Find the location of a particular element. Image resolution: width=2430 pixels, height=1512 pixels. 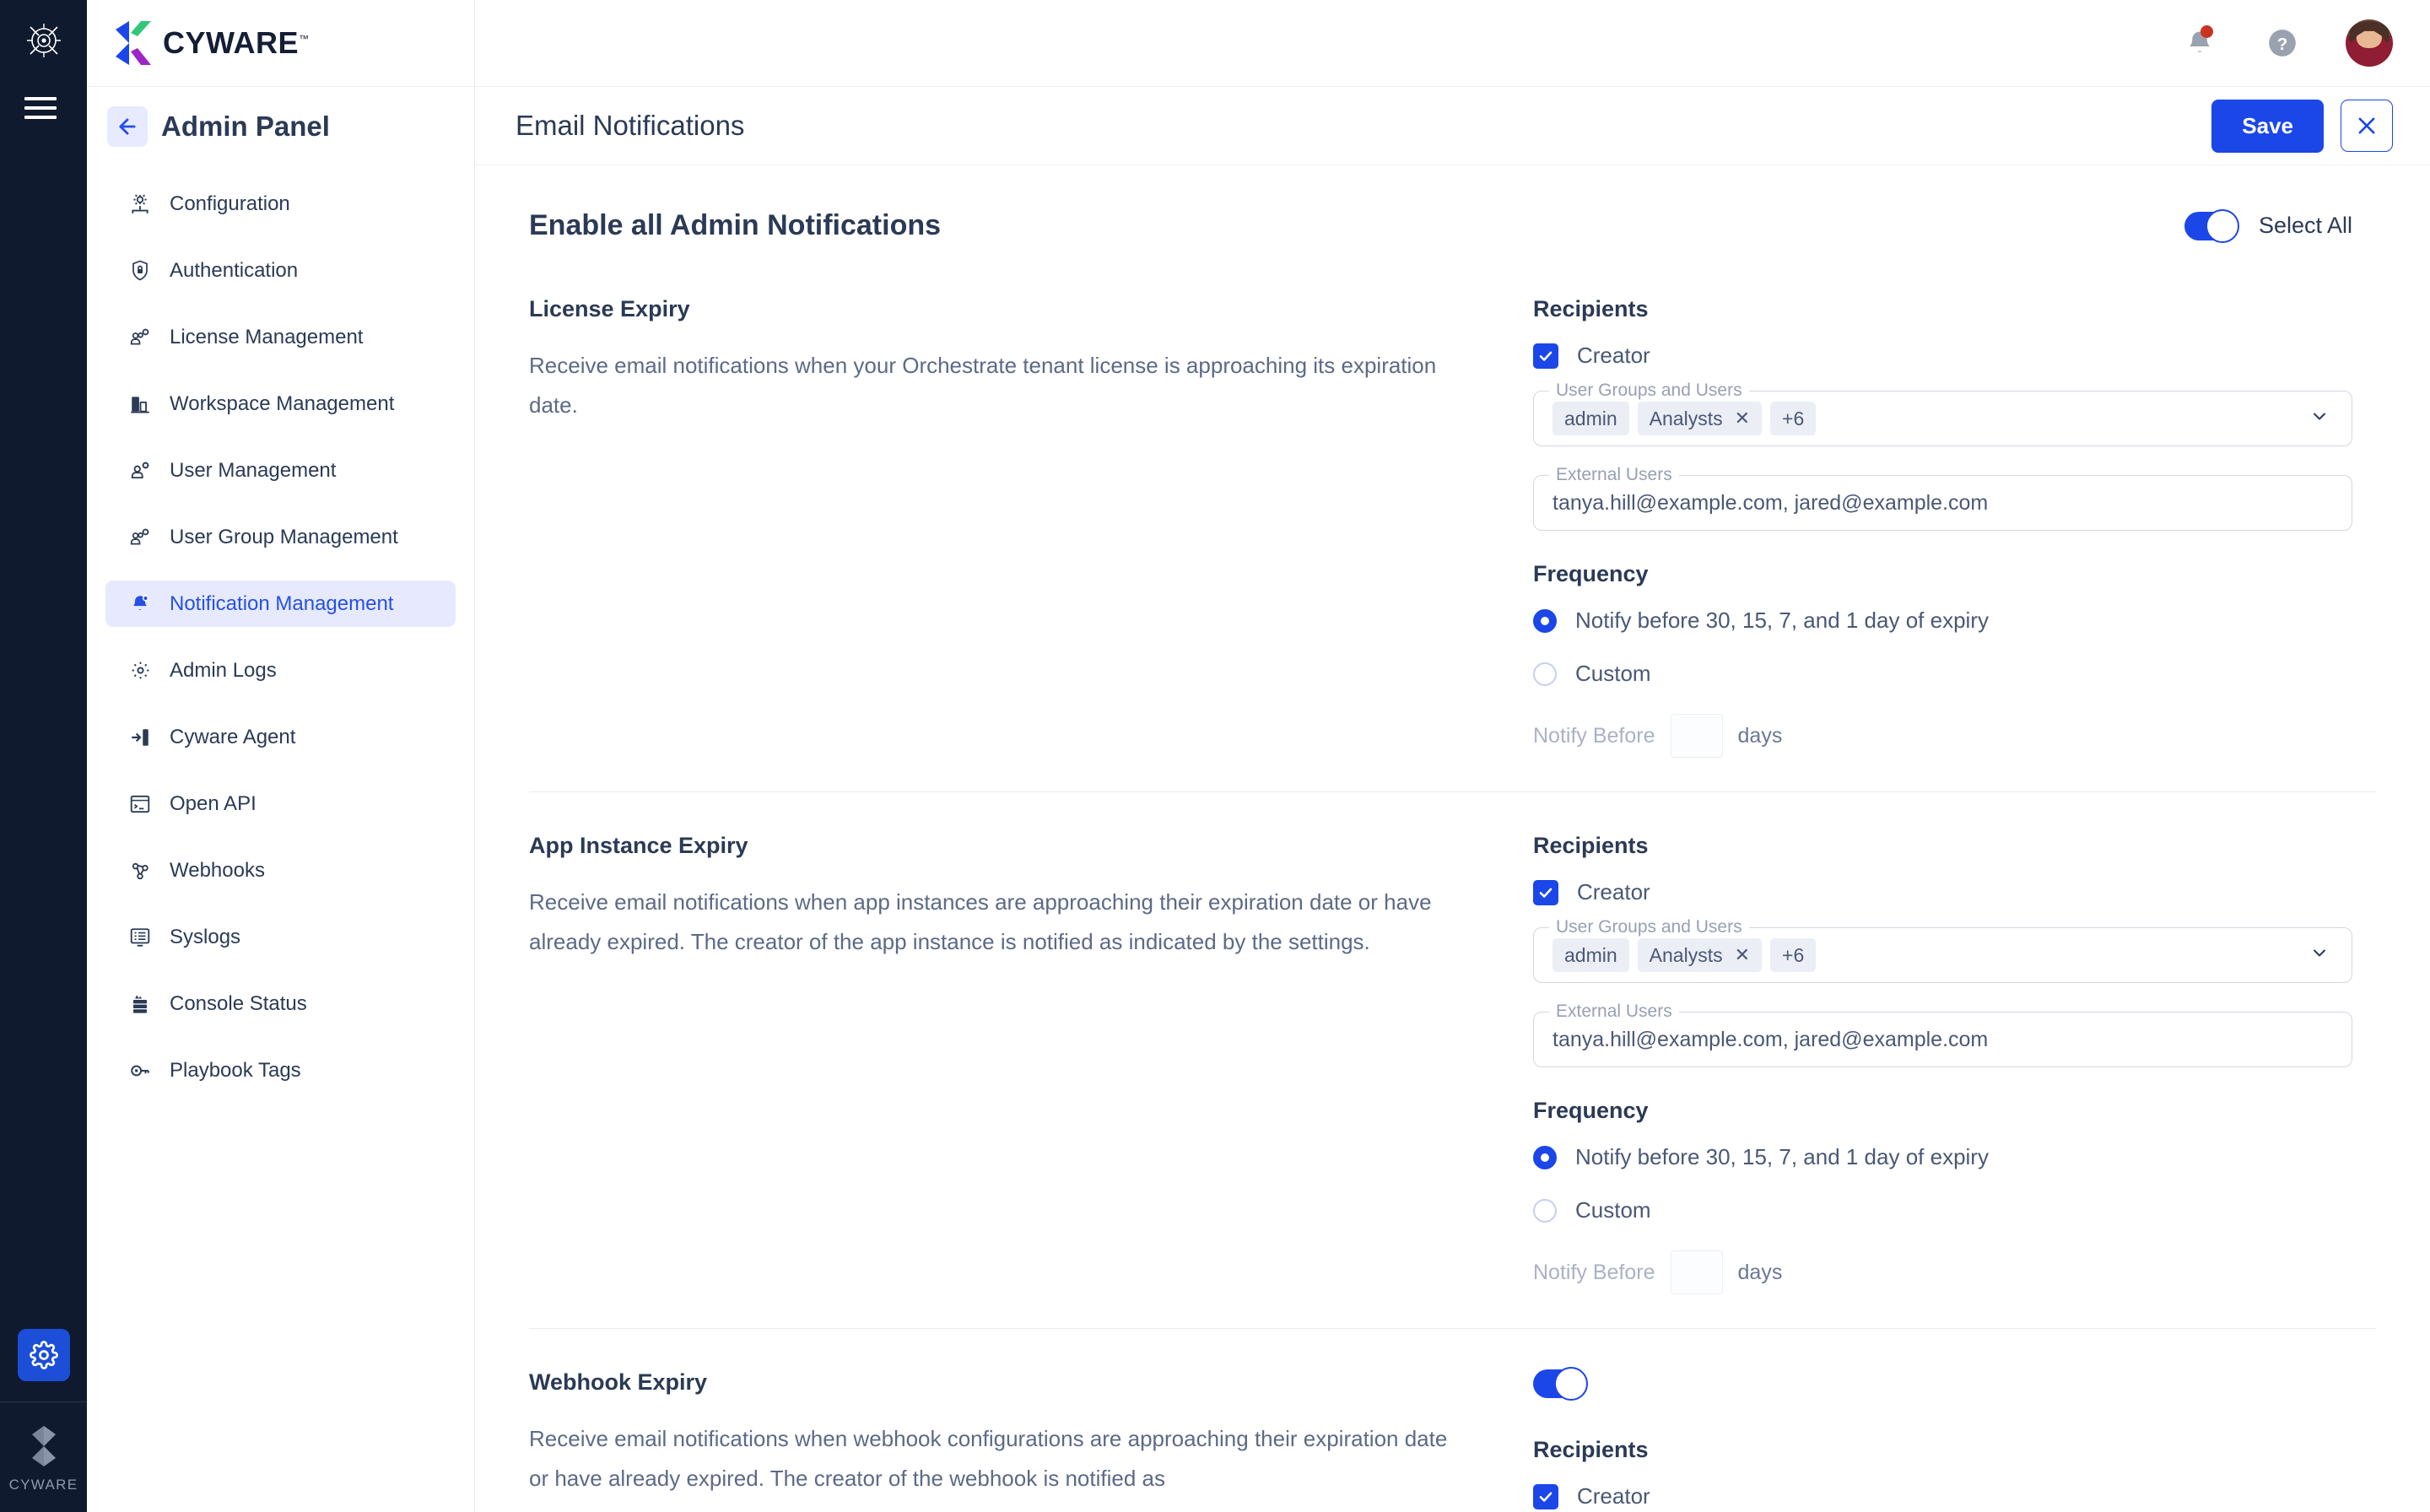

selected-chips: admin Analysts ✕ +6 is located at coordinates (1684, 955).